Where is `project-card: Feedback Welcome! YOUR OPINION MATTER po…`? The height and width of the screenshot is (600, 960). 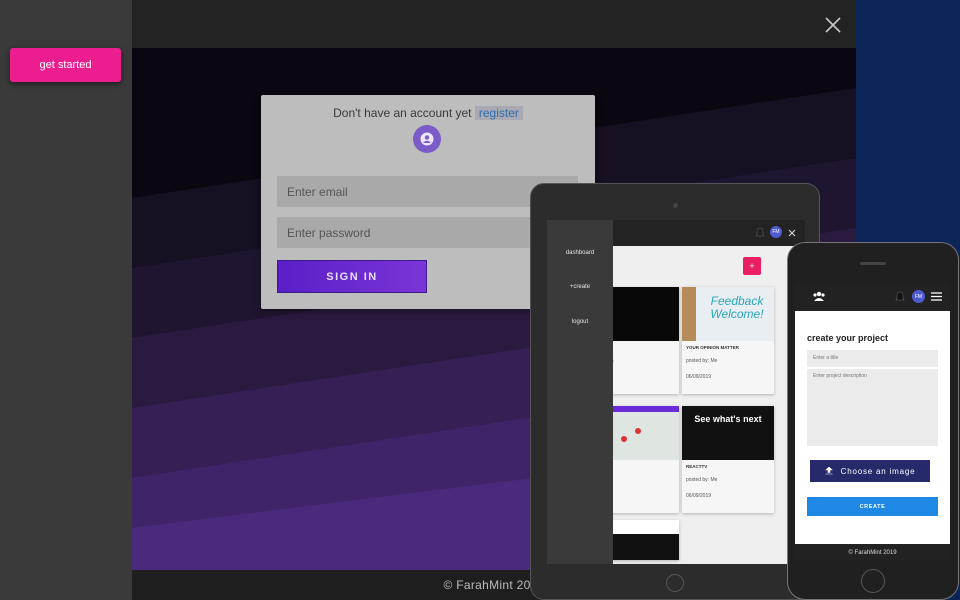 project-card: Feedback Welcome! YOUR OPINION MATTER po… is located at coordinates (728, 340).